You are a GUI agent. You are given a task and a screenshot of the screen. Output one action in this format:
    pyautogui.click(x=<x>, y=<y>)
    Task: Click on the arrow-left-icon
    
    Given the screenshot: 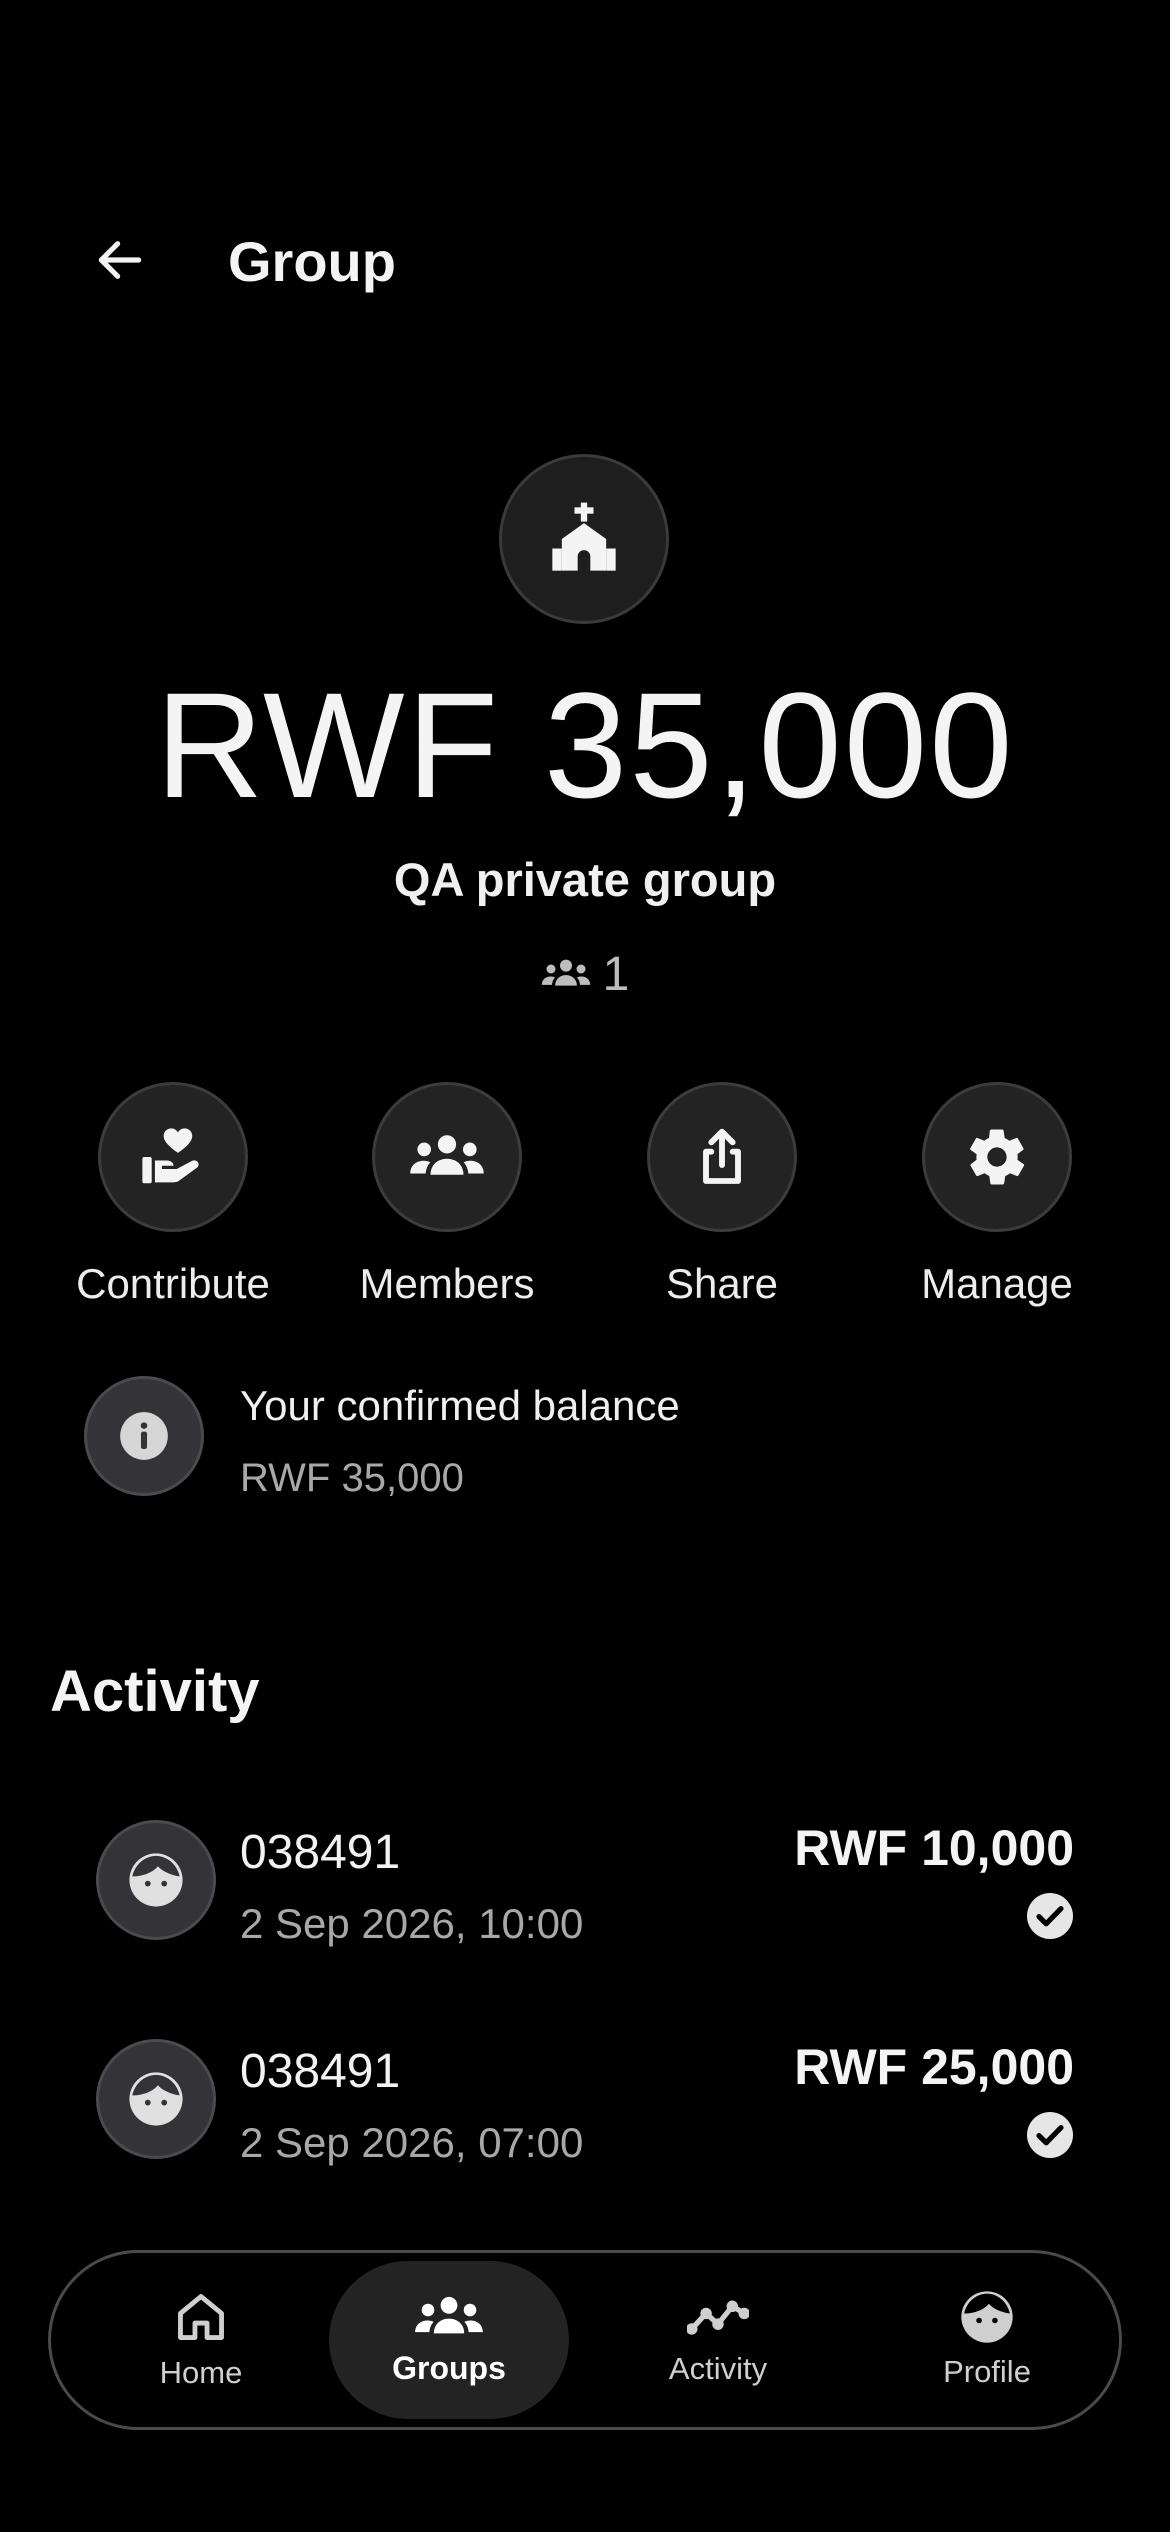 What is the action you would take?
    pyautogui.click(x=120, y=260)
    